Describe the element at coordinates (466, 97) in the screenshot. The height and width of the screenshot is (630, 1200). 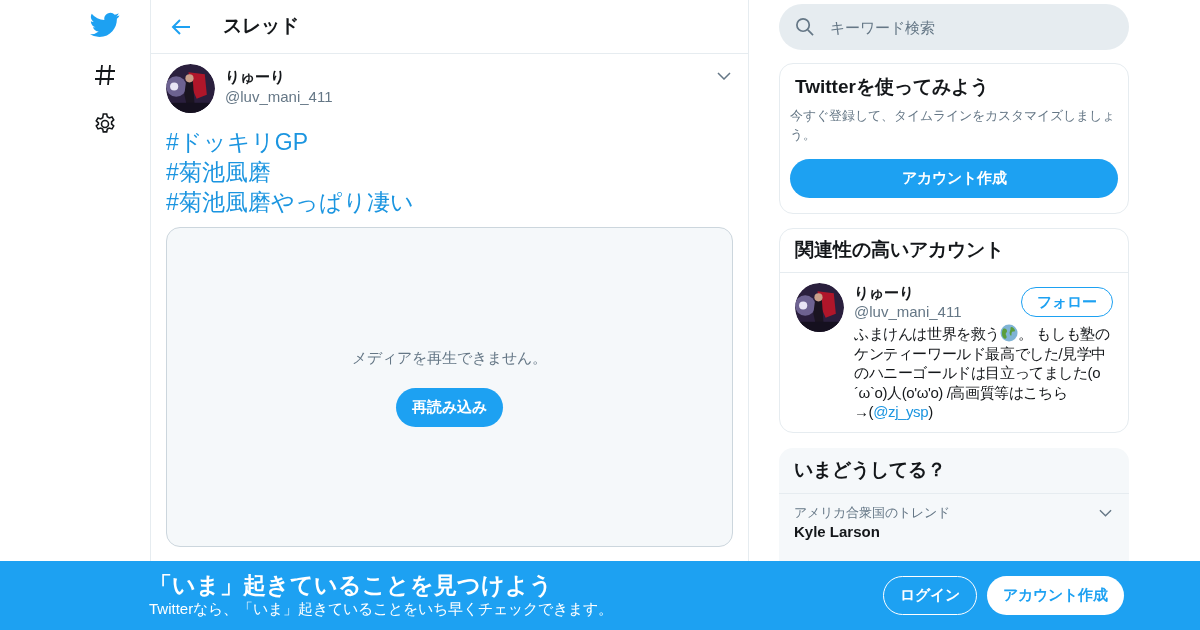
I see `author-handle: @luv_mani_411` at that location.